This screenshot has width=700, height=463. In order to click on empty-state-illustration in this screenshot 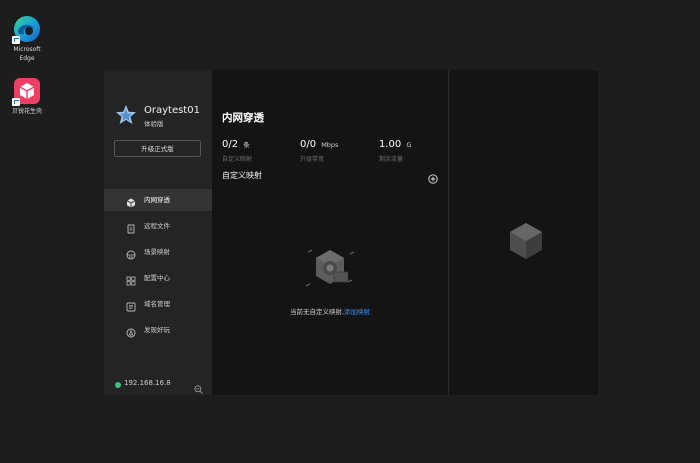, I will do `click(330, 268)`.